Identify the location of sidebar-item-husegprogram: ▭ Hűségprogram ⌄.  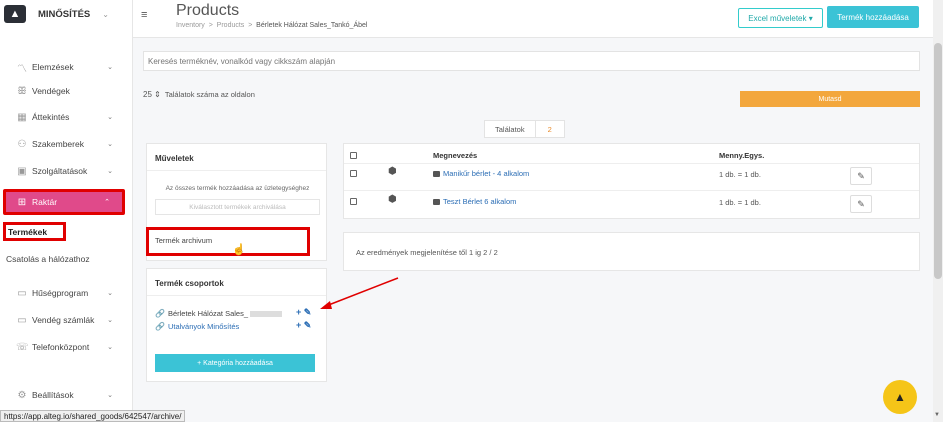
(66, 293).